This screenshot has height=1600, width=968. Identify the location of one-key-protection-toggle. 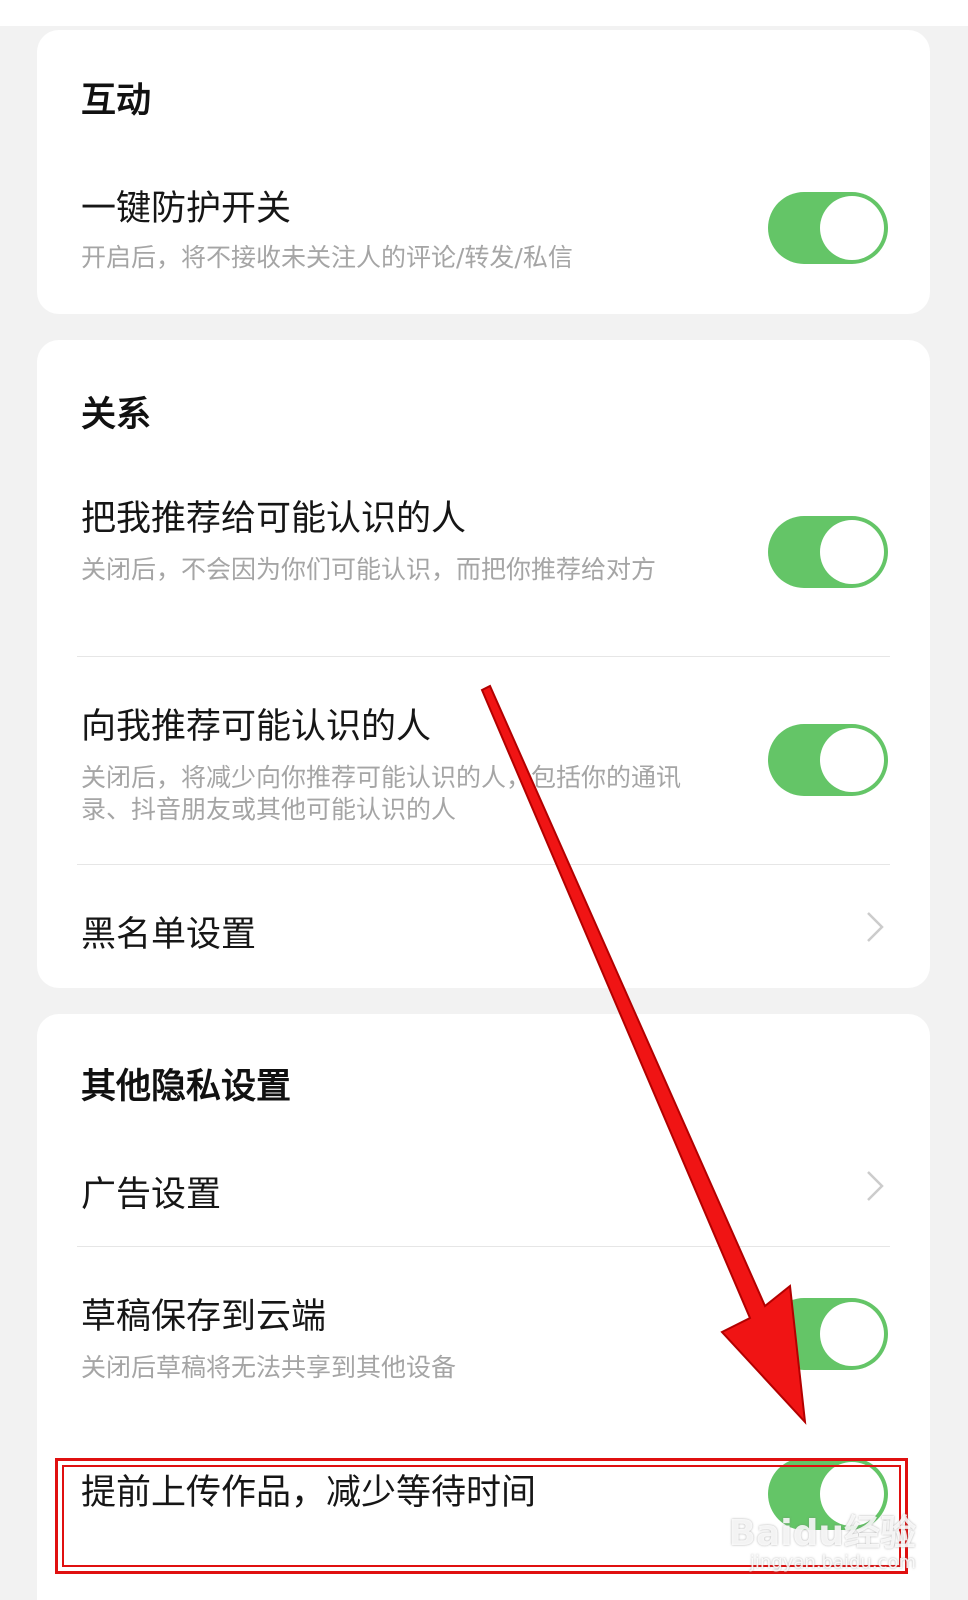
(828, 228).